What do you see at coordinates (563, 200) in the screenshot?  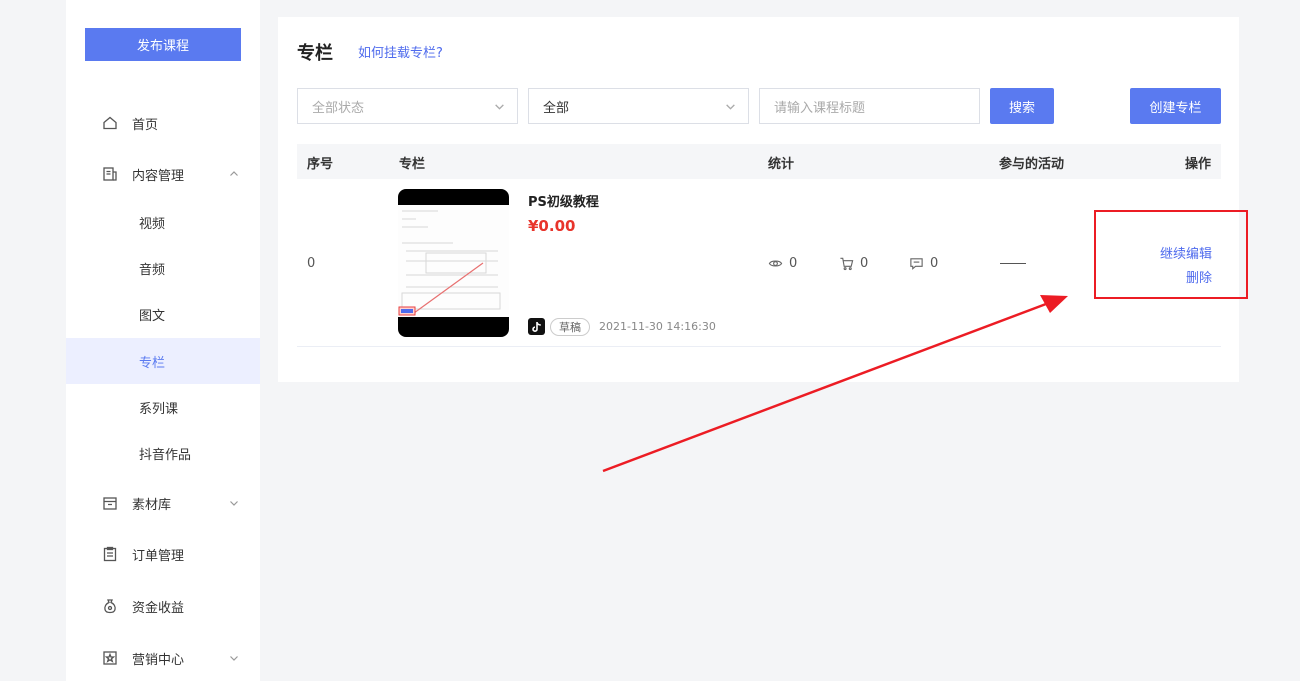 I see `course-title: PS初级教程` at bounding box center [563, 200].